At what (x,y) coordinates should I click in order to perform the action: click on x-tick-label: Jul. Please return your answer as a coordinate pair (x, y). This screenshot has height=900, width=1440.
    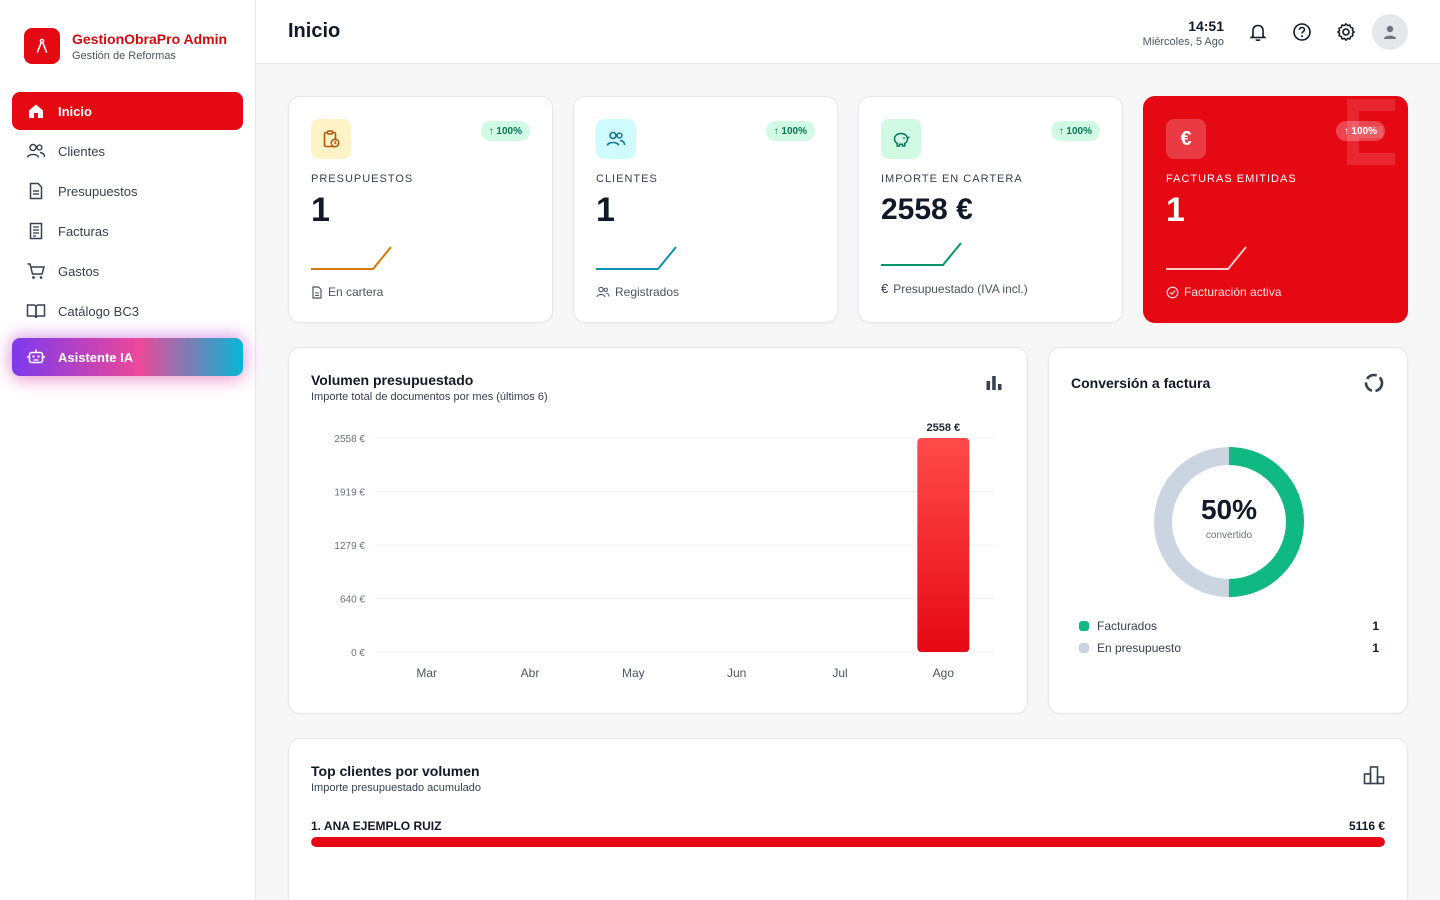
    Looking at the image, I should click on (839, 673).